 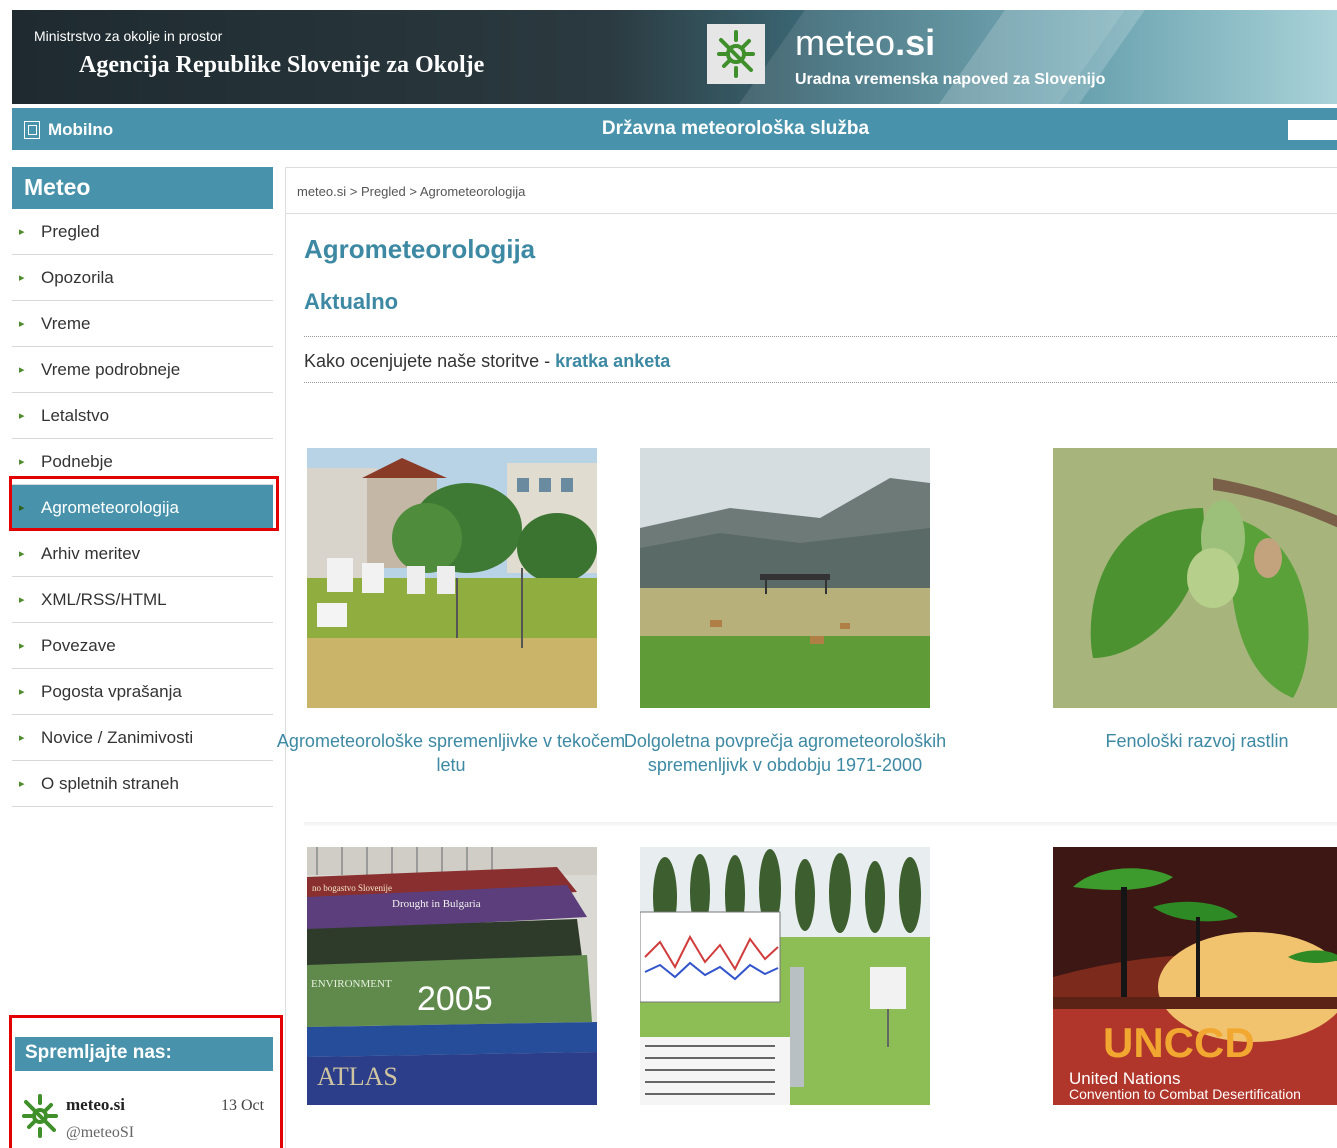 I want to click on sidebar-item: ▸ Vreme podrobneje, so click(x=142, y=370).